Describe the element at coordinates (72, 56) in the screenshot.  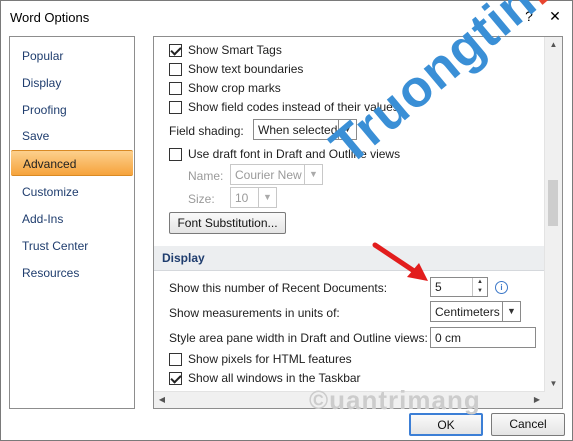
I see `sidebar-item-popular: Popular` at that location.